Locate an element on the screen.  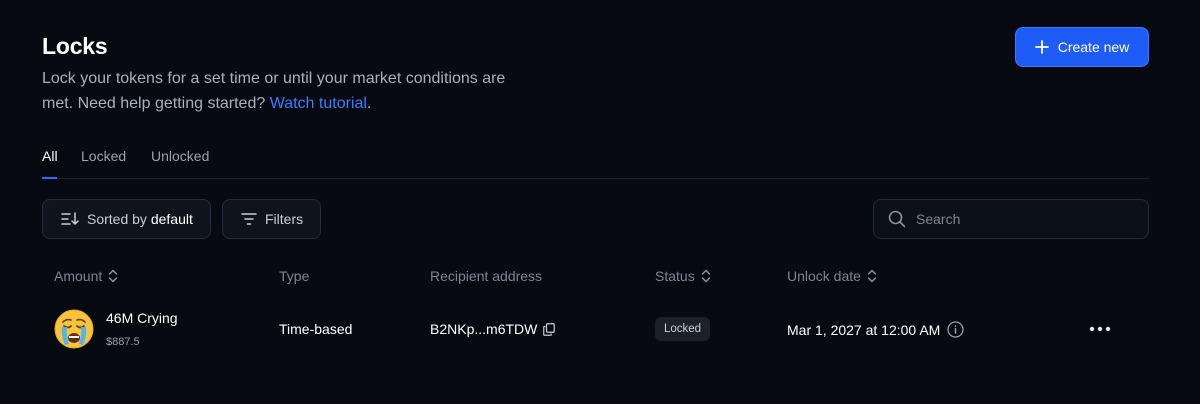
more-options-button is located at coordinates (1100, 329).